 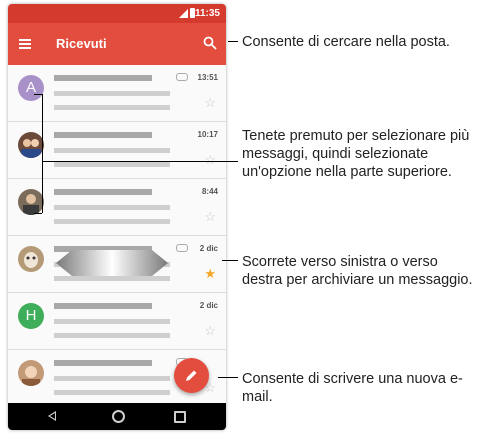 What do you see at coordinates (233, 41) in the screenshot?
I see `callout-line-search` at bounding box center [233, 41].